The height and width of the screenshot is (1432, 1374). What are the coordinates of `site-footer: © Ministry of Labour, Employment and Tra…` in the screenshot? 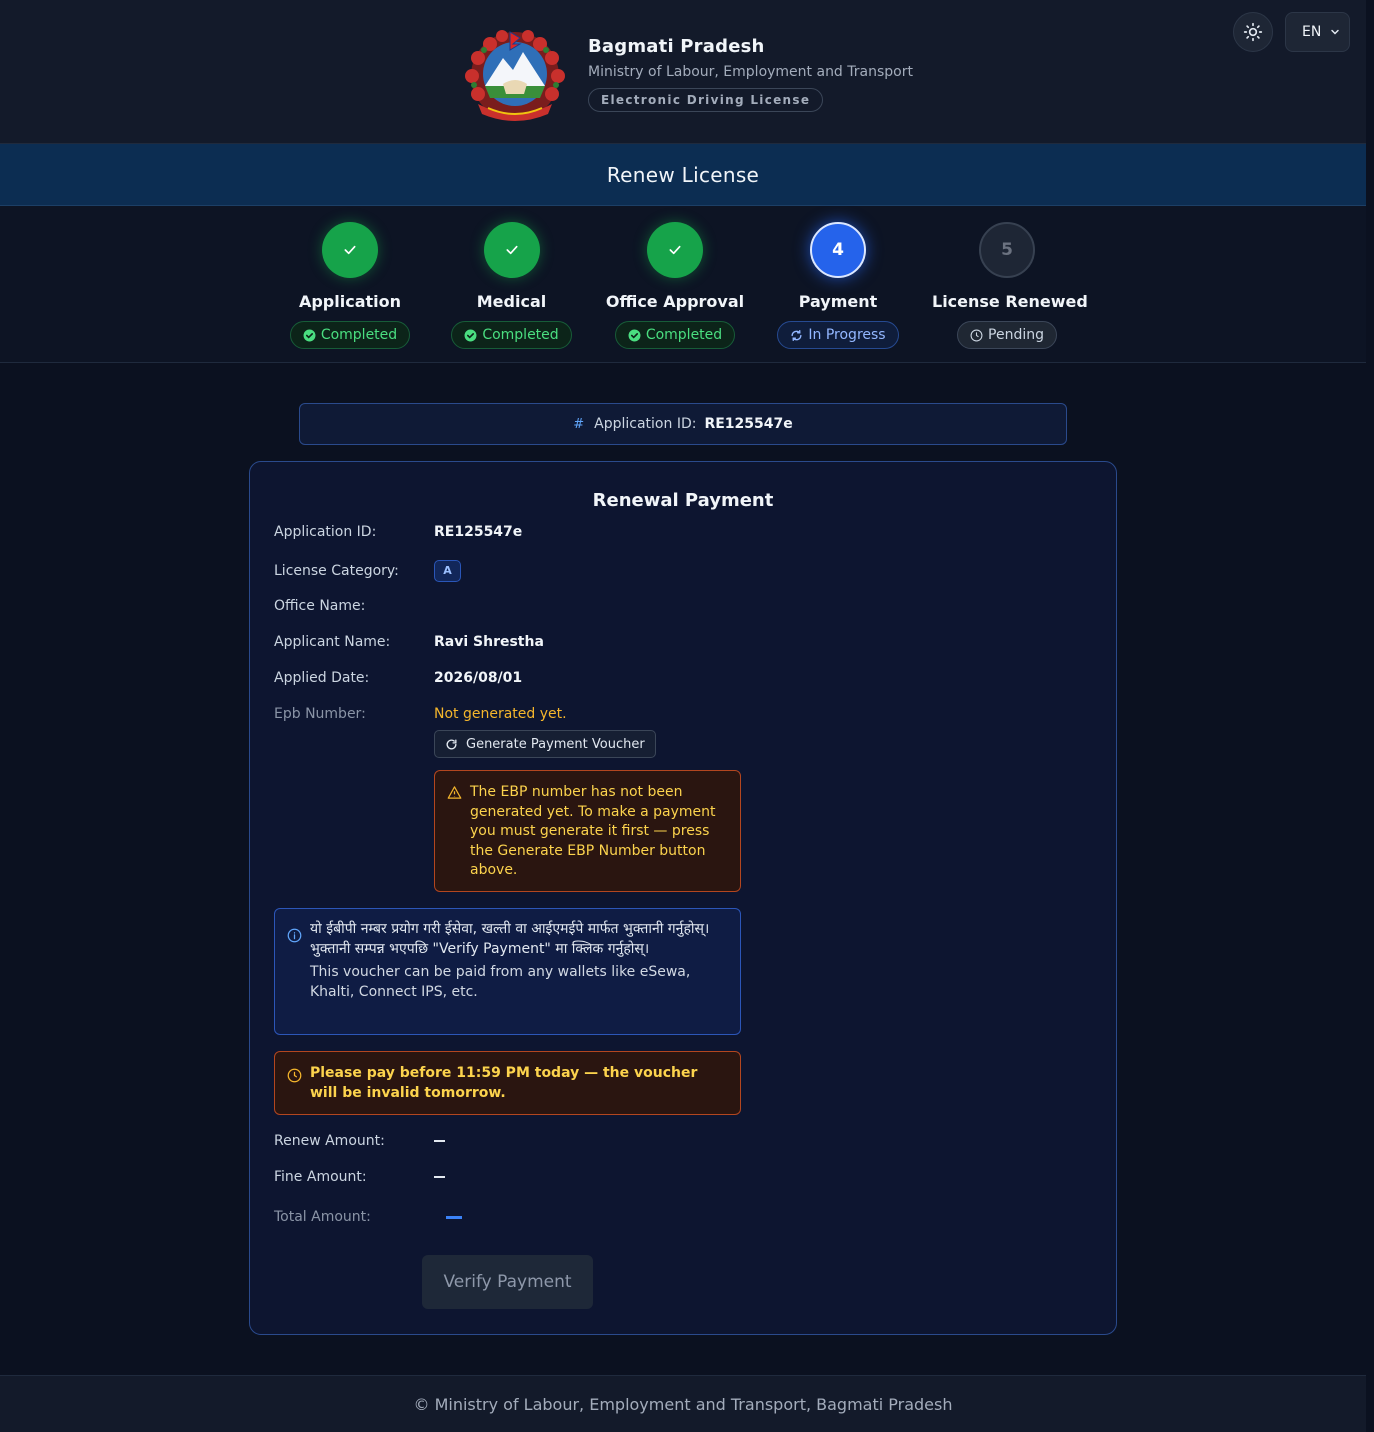 It's located at (683, 1403).